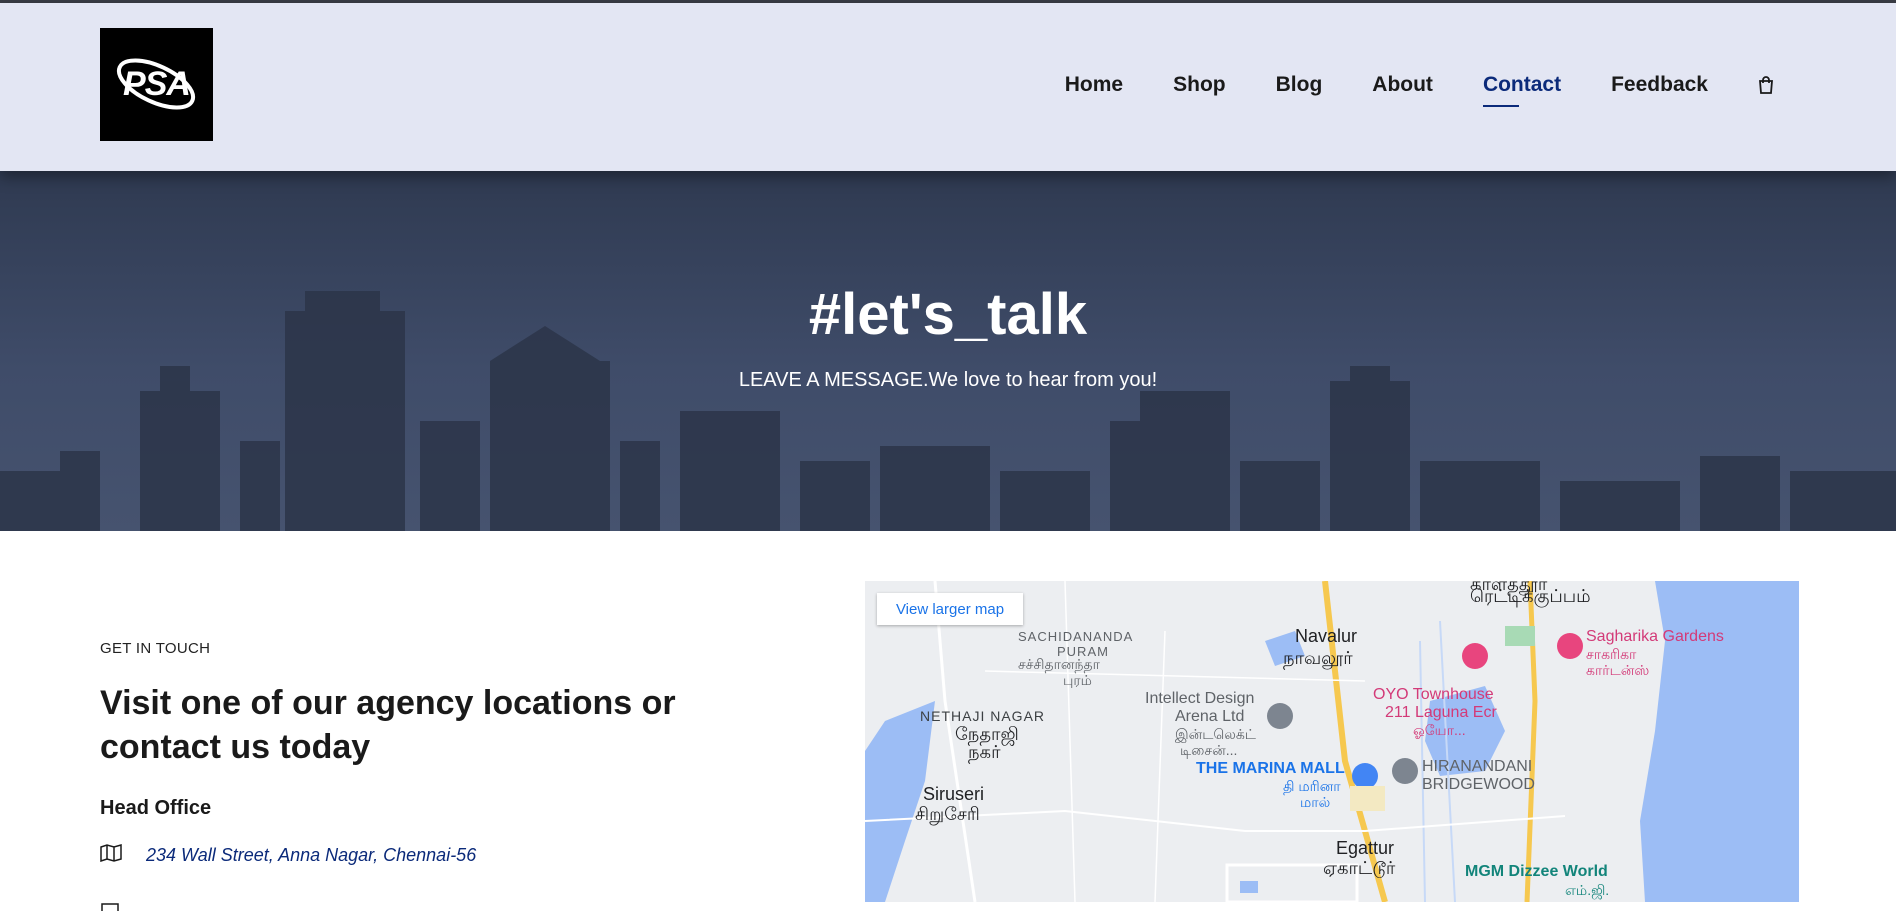  What do you see at coordinates (1077, 680) in the screenshot?
I see `map-label-sachidananda-ta2: புரம்` at bounding box center [1077, 680].